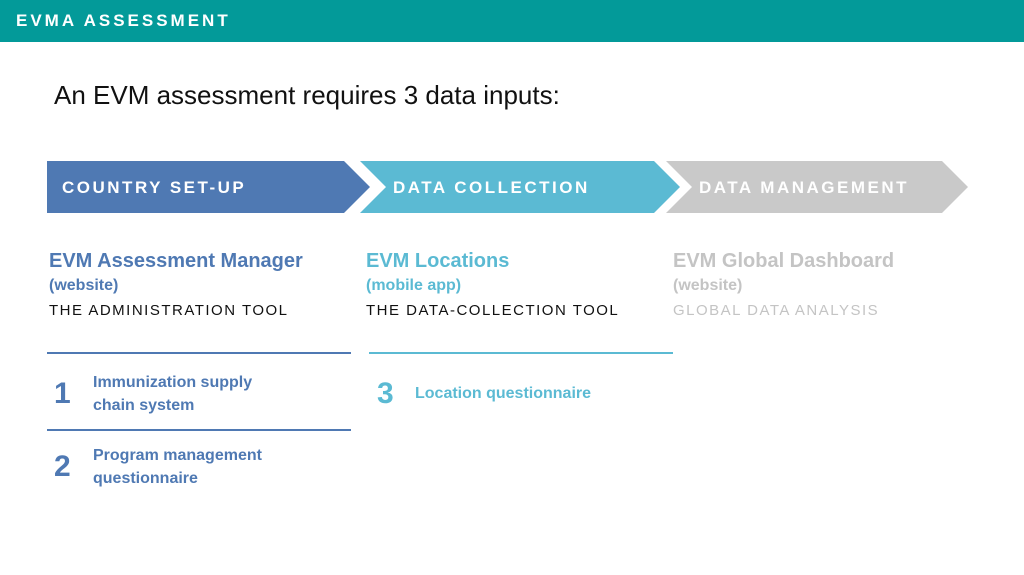  I want to click on input-label-2: Program management questionnaire, so click(177, 467).